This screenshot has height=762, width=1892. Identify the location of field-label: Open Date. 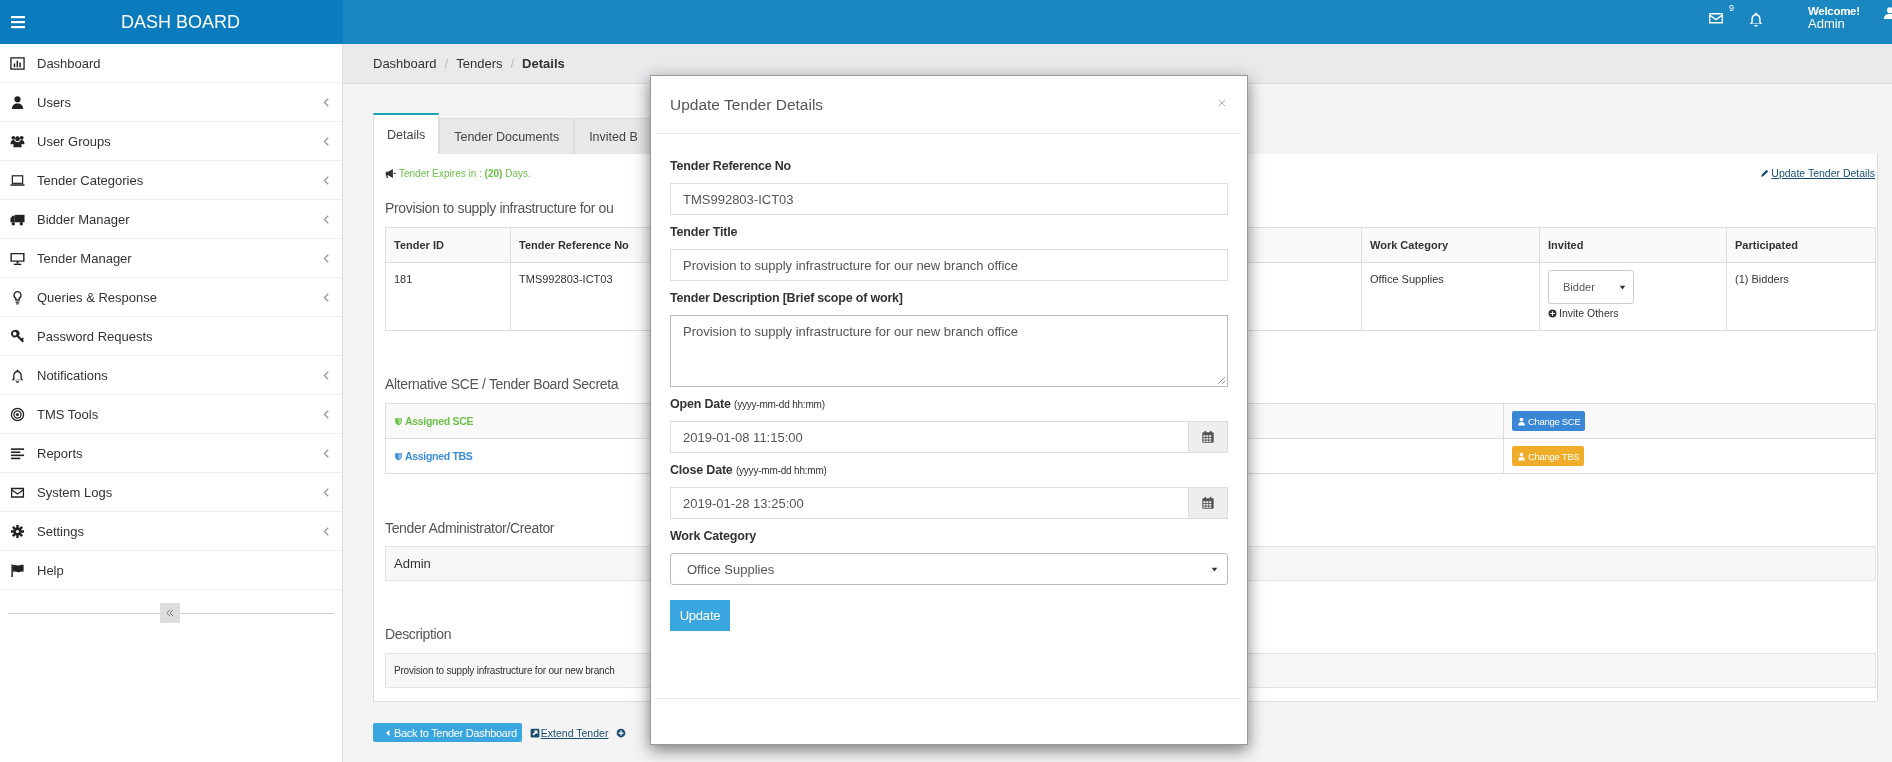
(700, 404).